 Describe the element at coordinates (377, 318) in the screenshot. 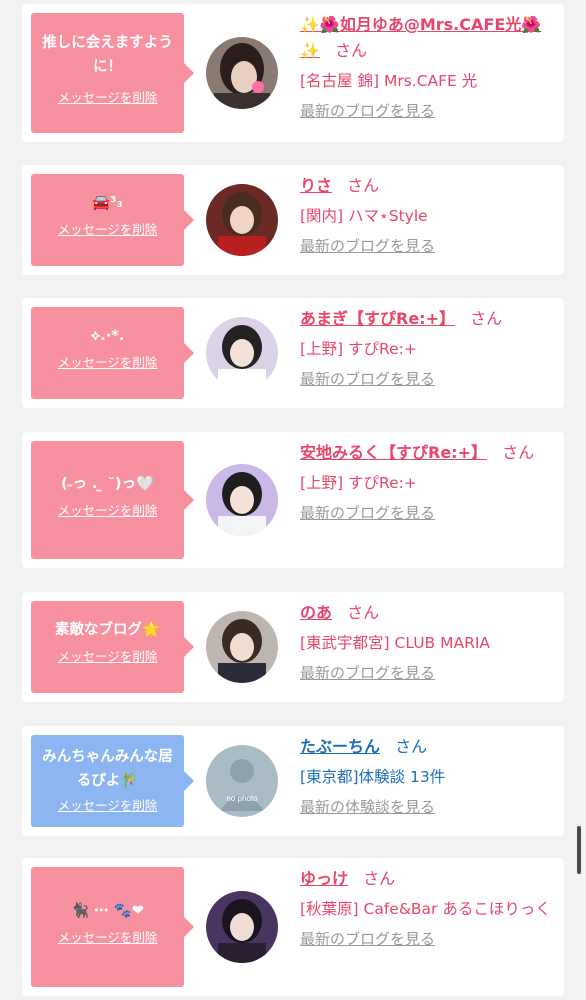

I see `user-name-link: あまぎ【すぴRe:+】` at that location.